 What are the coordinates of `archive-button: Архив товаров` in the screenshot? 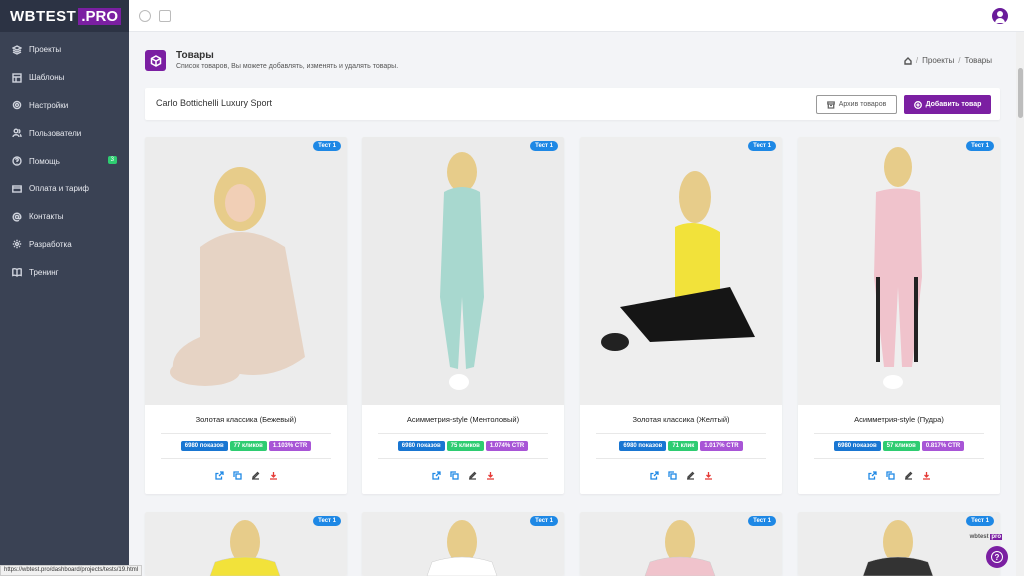 It's located at (856, 104).